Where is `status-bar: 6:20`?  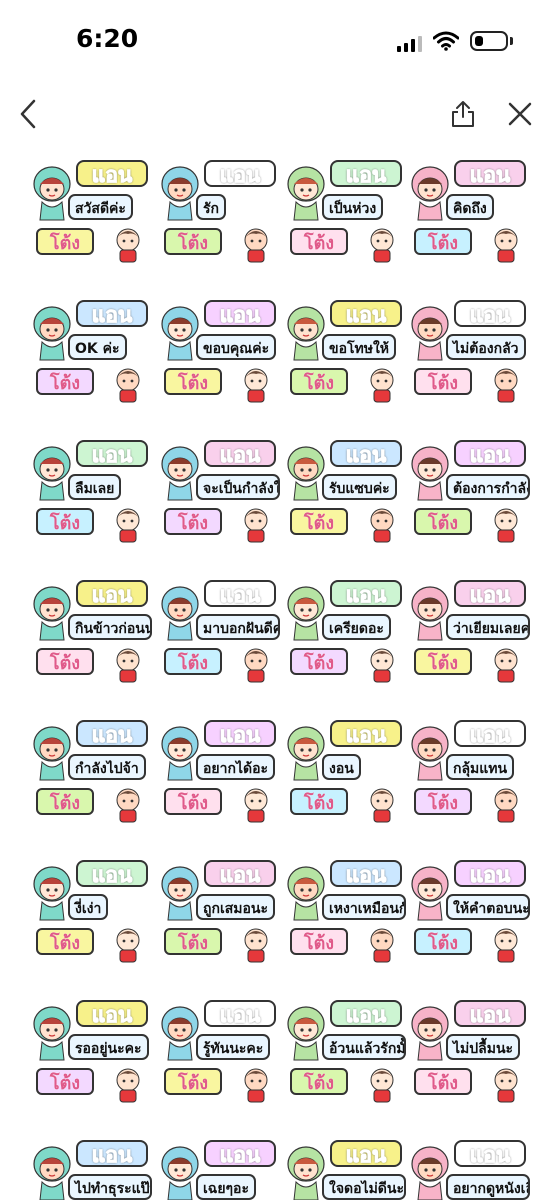 status-bar: 6:20 is located at coordinates (277, 45).